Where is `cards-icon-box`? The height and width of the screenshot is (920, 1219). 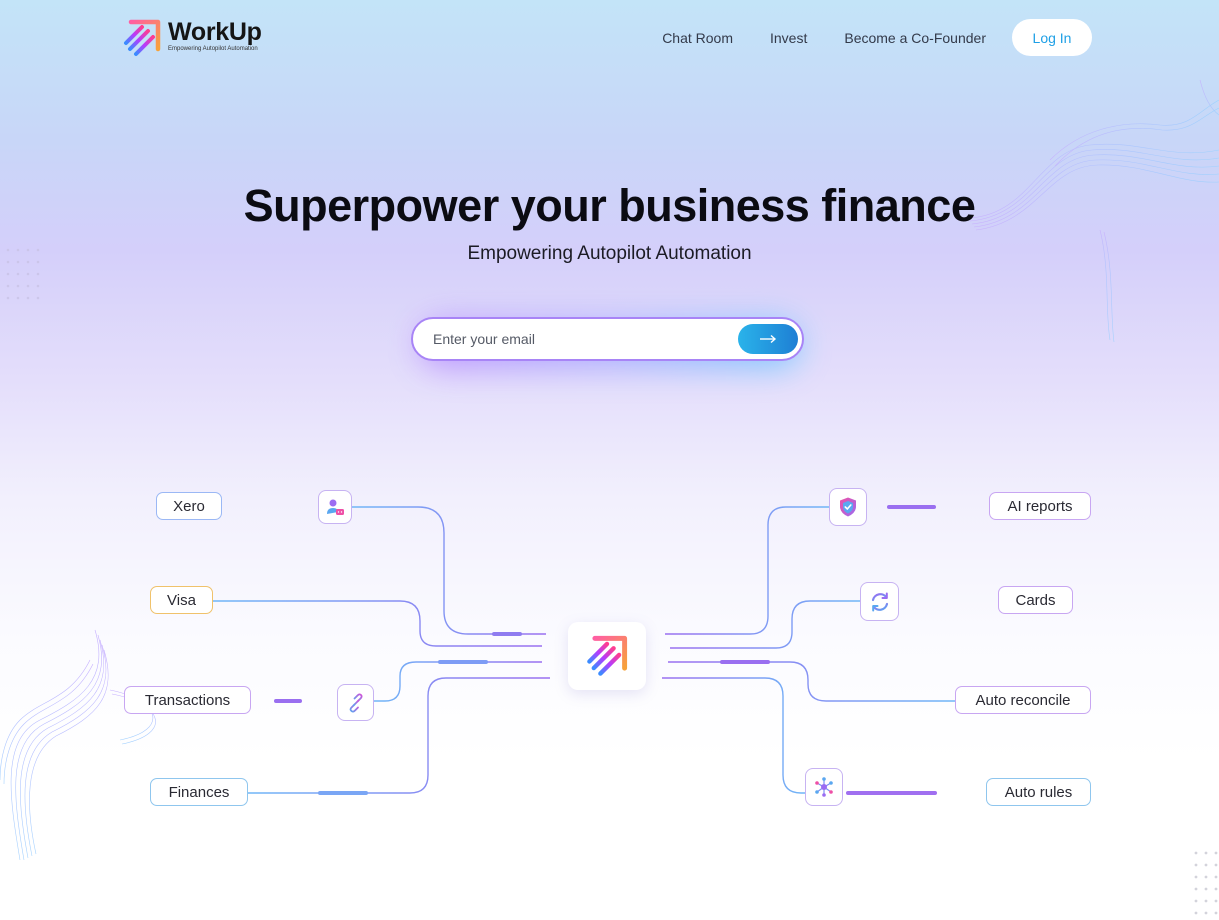
cards-icon-box is located at coordinates (879, 601).